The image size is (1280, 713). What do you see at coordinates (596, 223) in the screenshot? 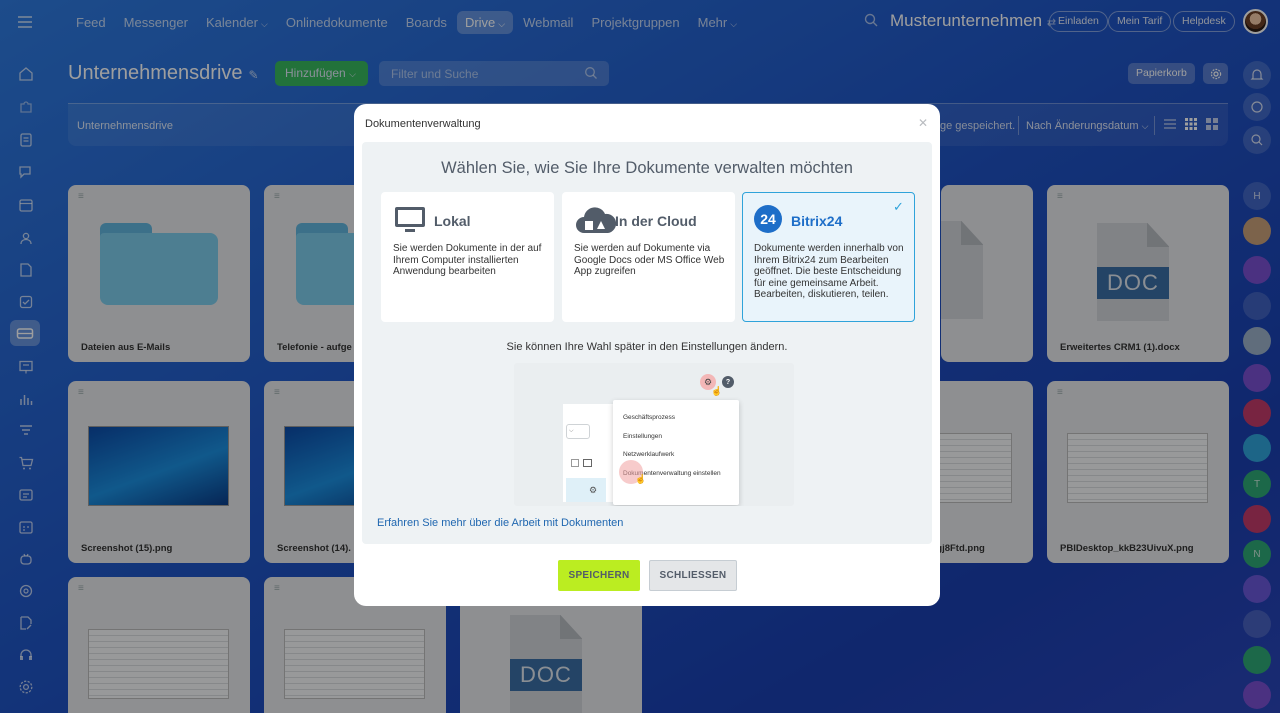
I see `cloud-icon` at bounding box center [596, 223].